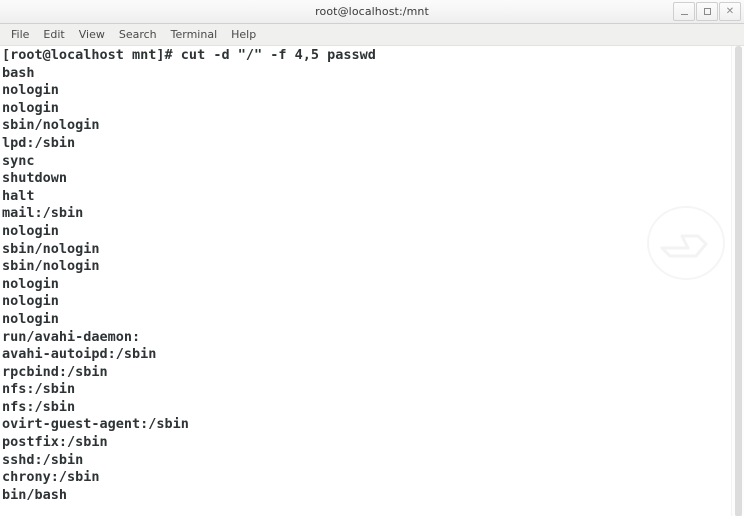  I want to click on titlebar: root@localhost:/mnt ✕, so click(372, 12).